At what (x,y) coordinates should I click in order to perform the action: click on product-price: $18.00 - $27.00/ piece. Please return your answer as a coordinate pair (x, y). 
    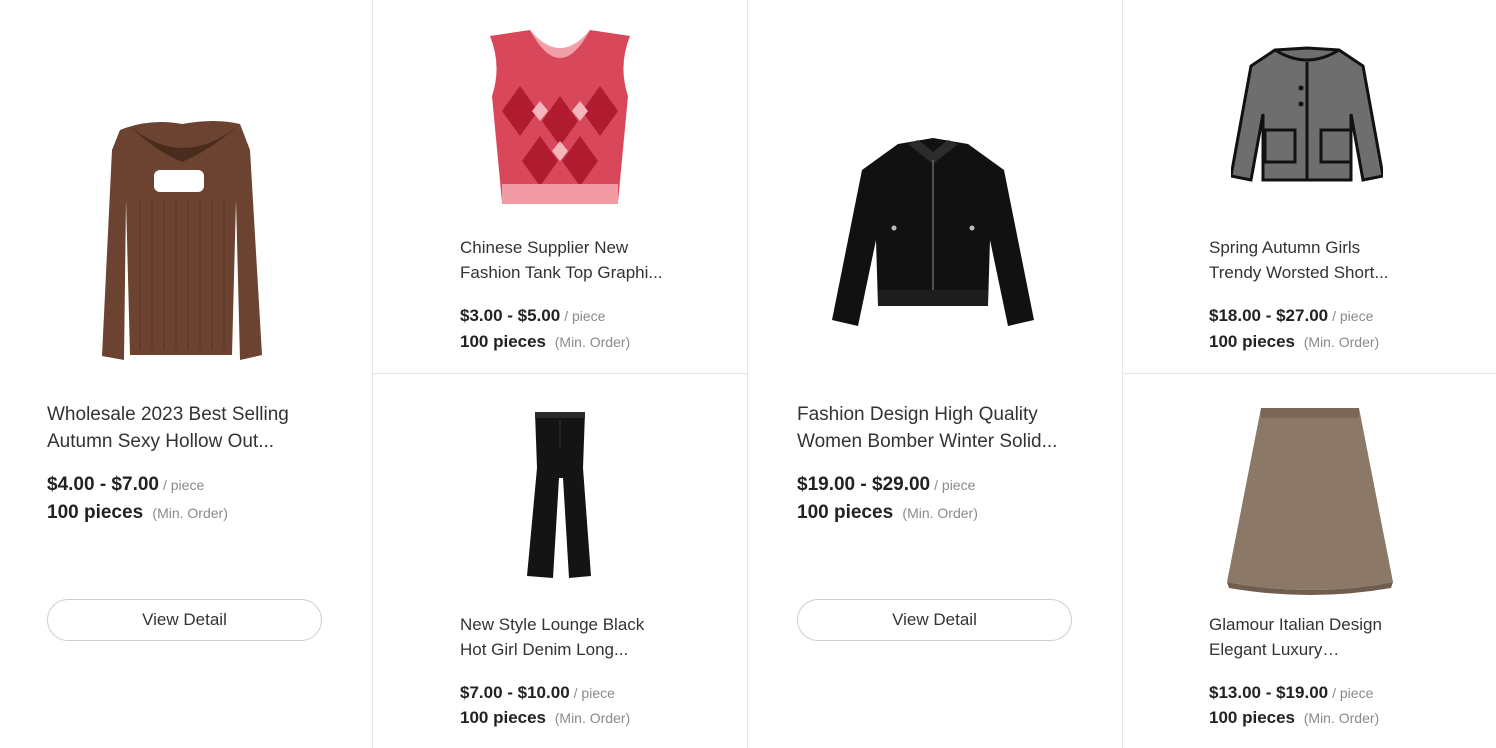
    Looking at the image, I should click on (1291, 316).